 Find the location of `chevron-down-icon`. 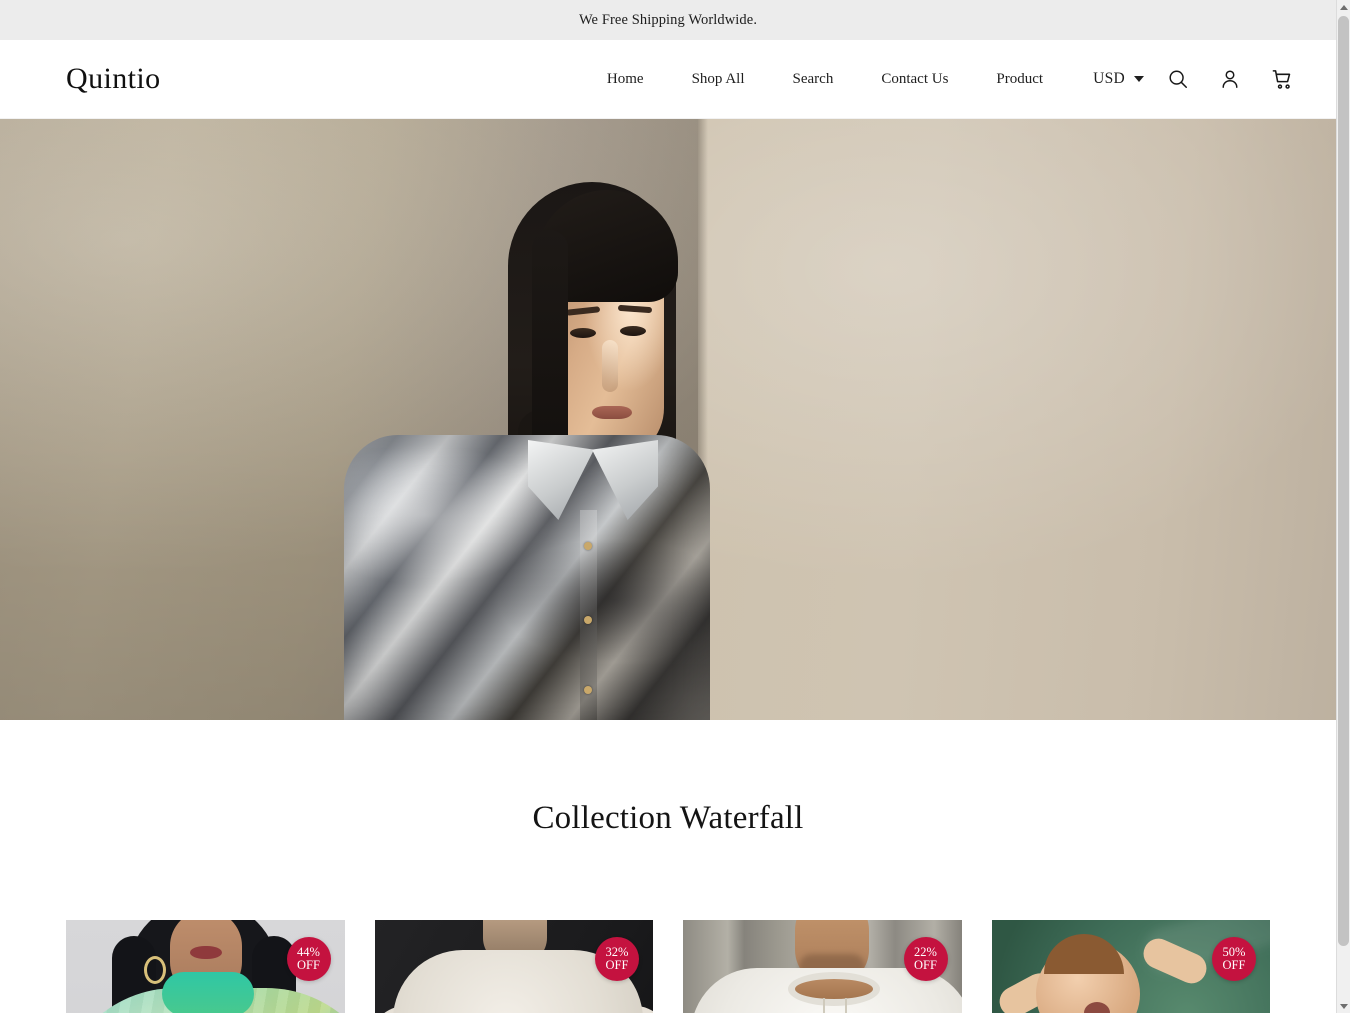

chevron-down-icon is located at coordinates (1139, 79).